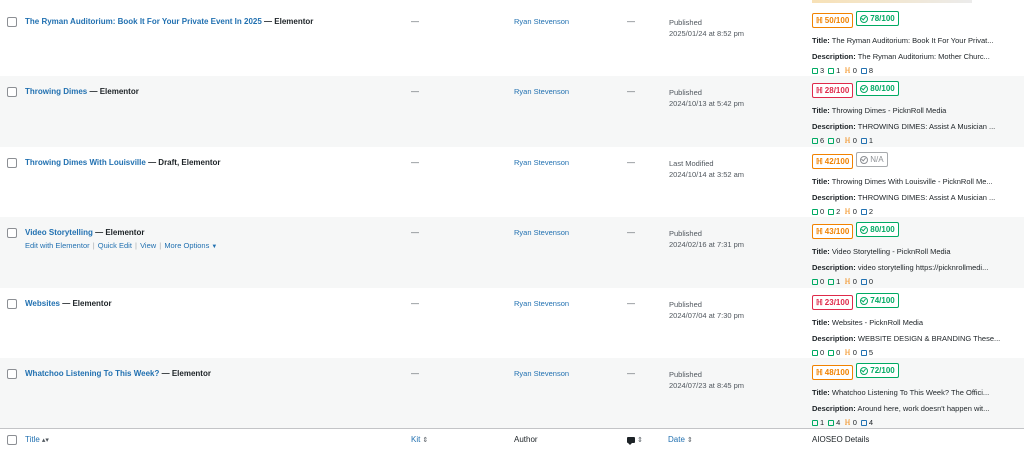 The height and width of the screenshot is (450, 1024). I want to click on affiliate-link-icon: ℍ, so click(847, 352).